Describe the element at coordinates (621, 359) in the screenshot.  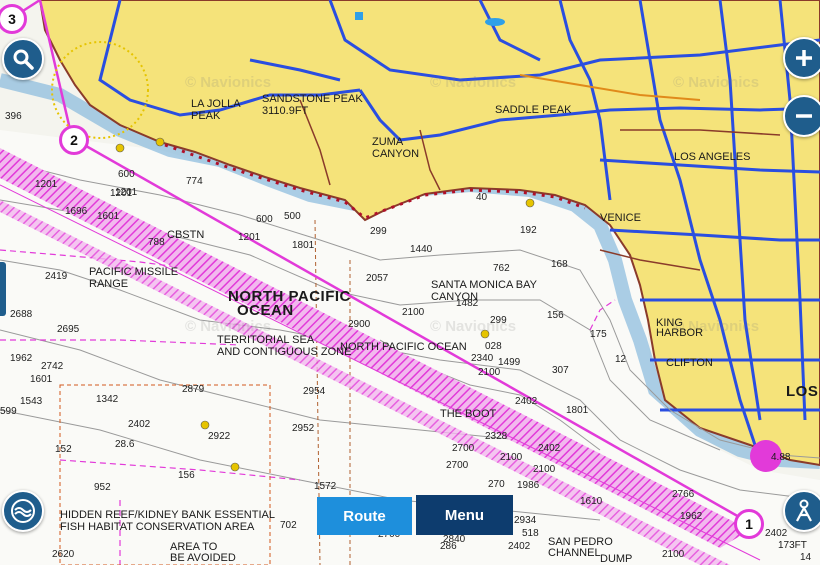
I see `depth-sounding: 12` at that location.